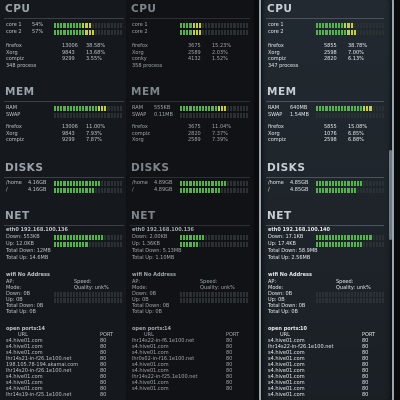  I want to click on net-interface-ip: eth0 192.168.100.136, so click(163, 230).